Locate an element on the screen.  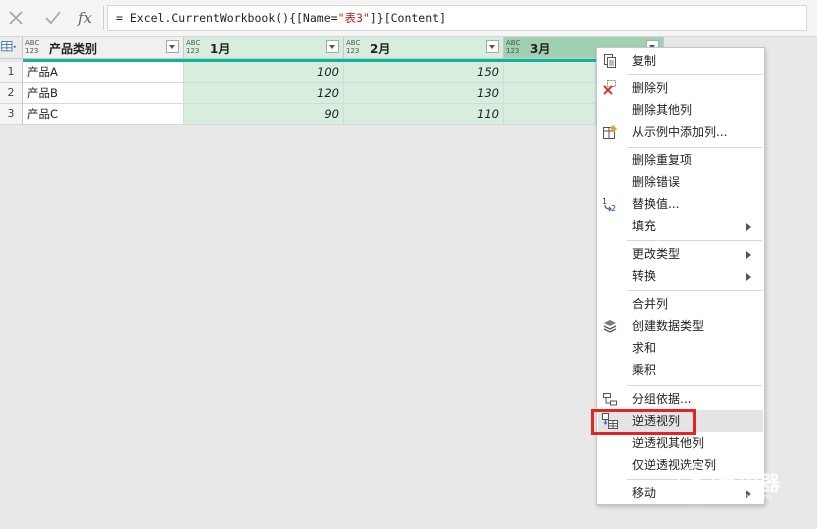
menu-item-transform: 转换 is located at coordinates (680, 276).